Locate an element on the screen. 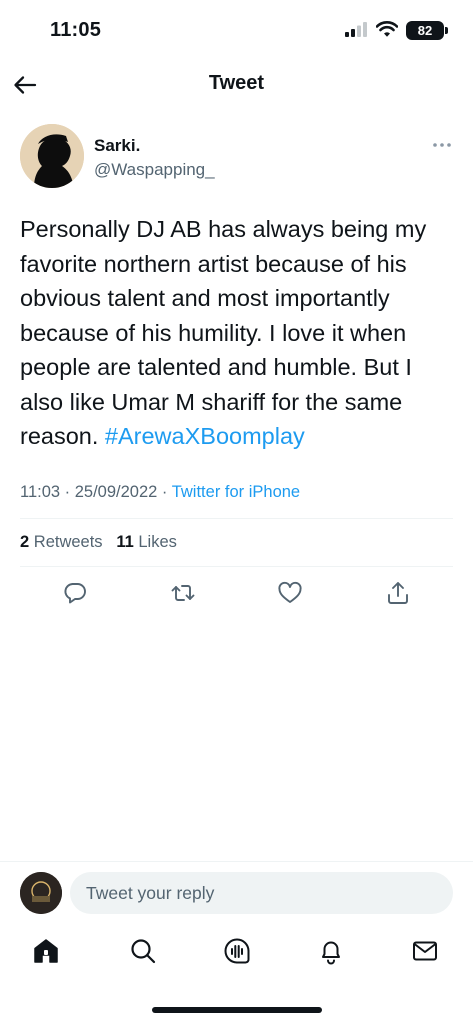 This screenshot has height=1024, width=473. tweet-stats: 2 Retweets 11 Likes is located at coordinates (98, 542).